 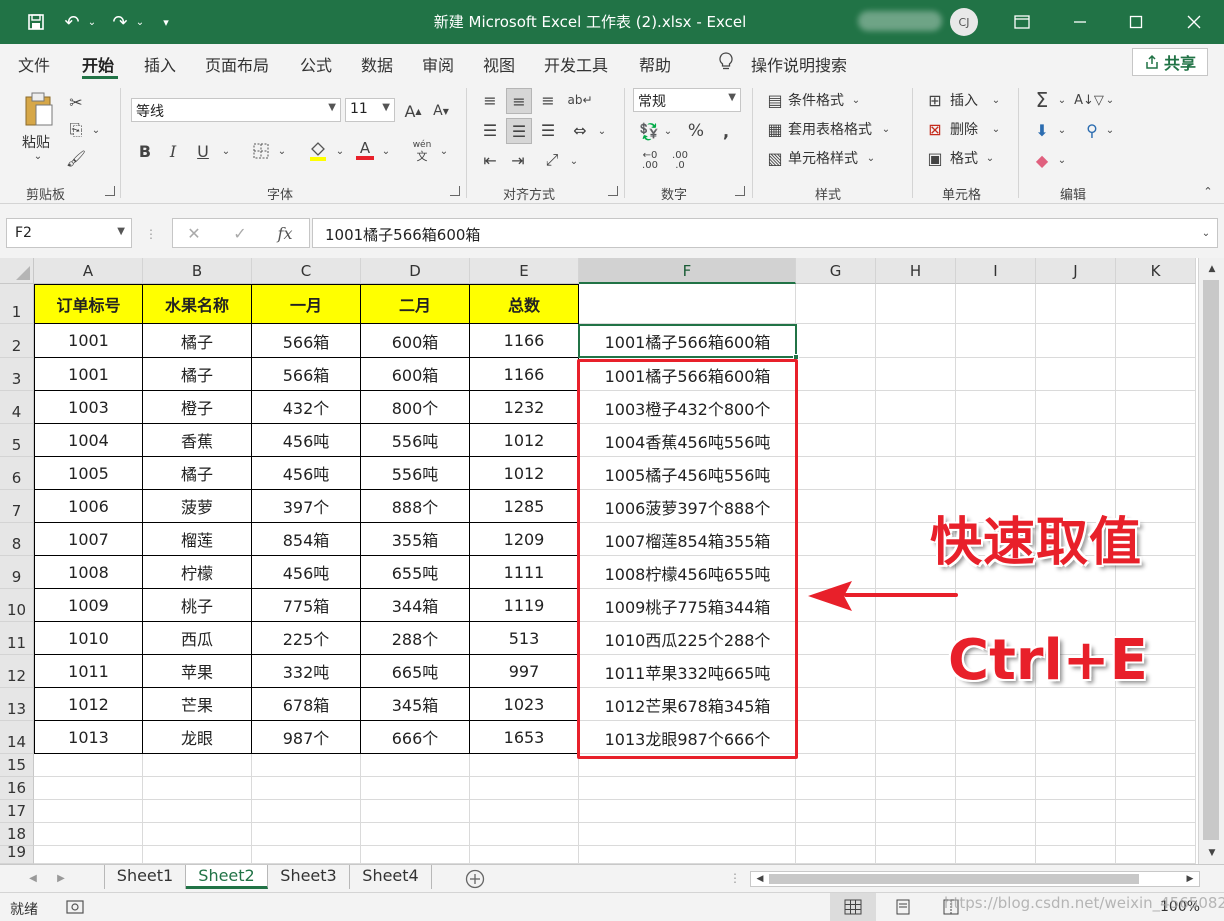 I want to click on font-launcher-icon, so click(x=455, y=191).